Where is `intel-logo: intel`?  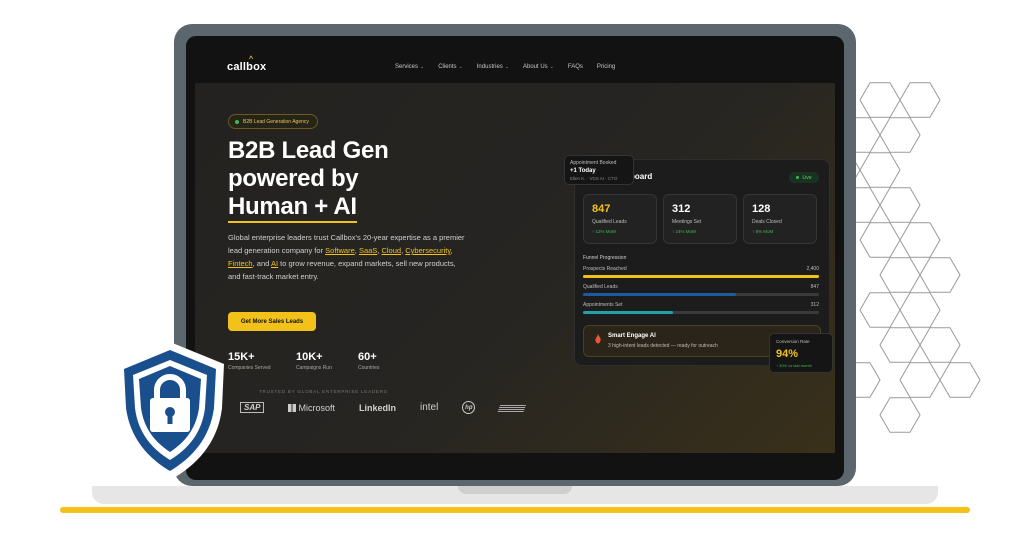
intel-logo: intel is located at coordinates (429, 407).